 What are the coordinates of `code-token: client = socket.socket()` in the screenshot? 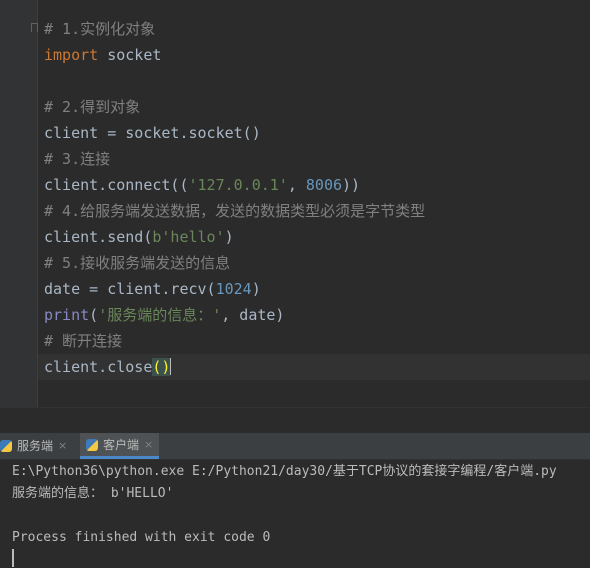 It's located at (152, 133).